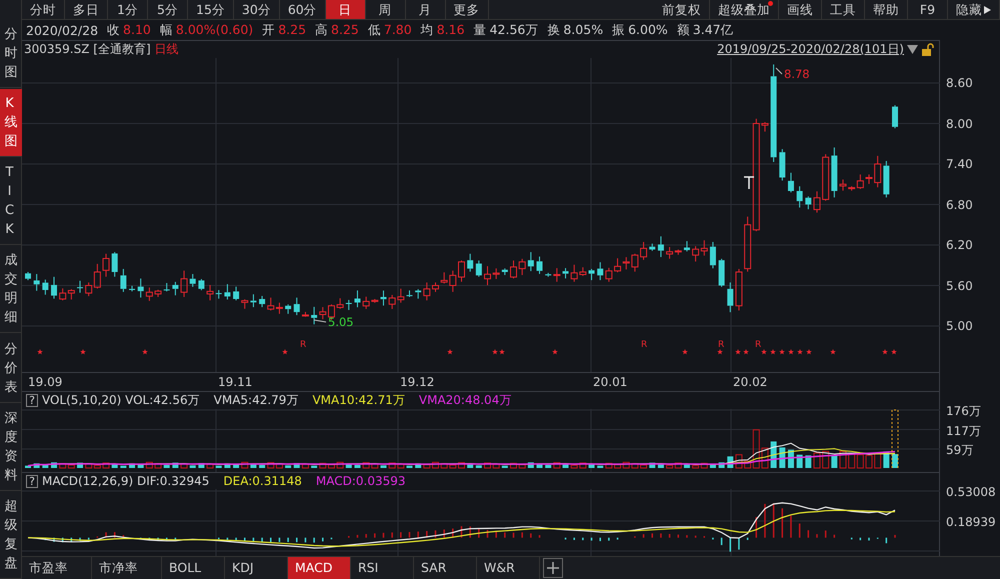 This screenshot has height=579, width=1000. What do you see at coordinates (337, 30) in the screenshot?
I see `quote-field: 高 8.25` at bounding box center [337, 30].